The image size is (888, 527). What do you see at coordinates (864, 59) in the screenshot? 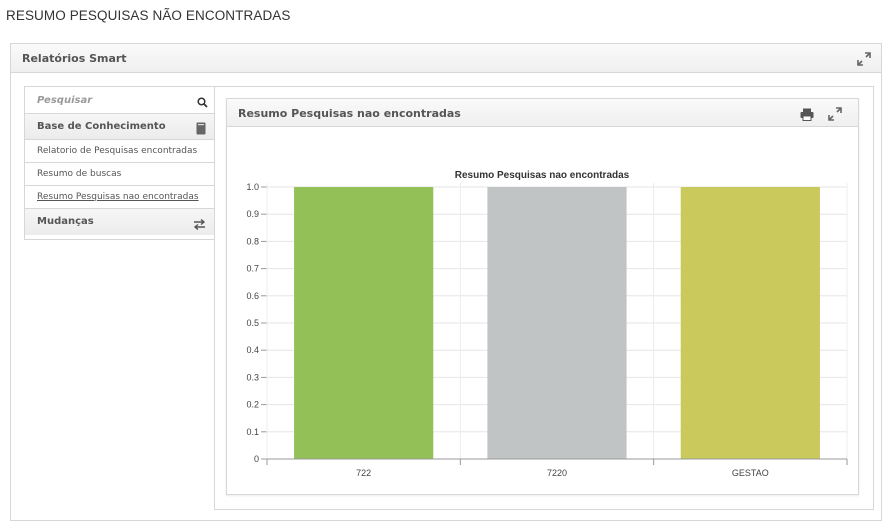
I see `expand-icon` at bounding box center [864, 59].